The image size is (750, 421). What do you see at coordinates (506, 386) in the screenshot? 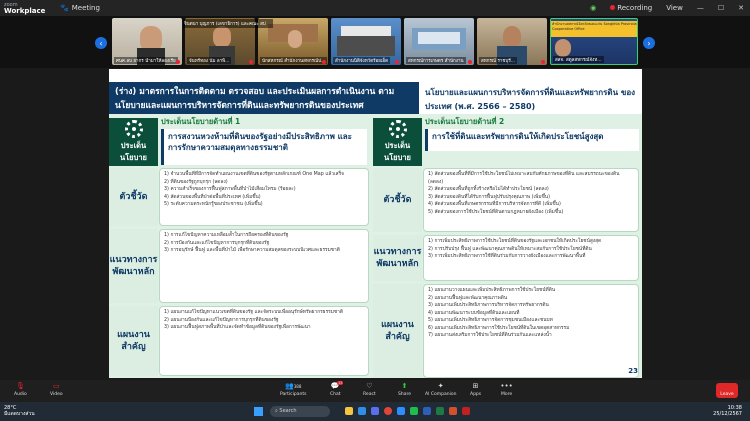
I see `more-icon: •••` at bounding box center [506, 386].